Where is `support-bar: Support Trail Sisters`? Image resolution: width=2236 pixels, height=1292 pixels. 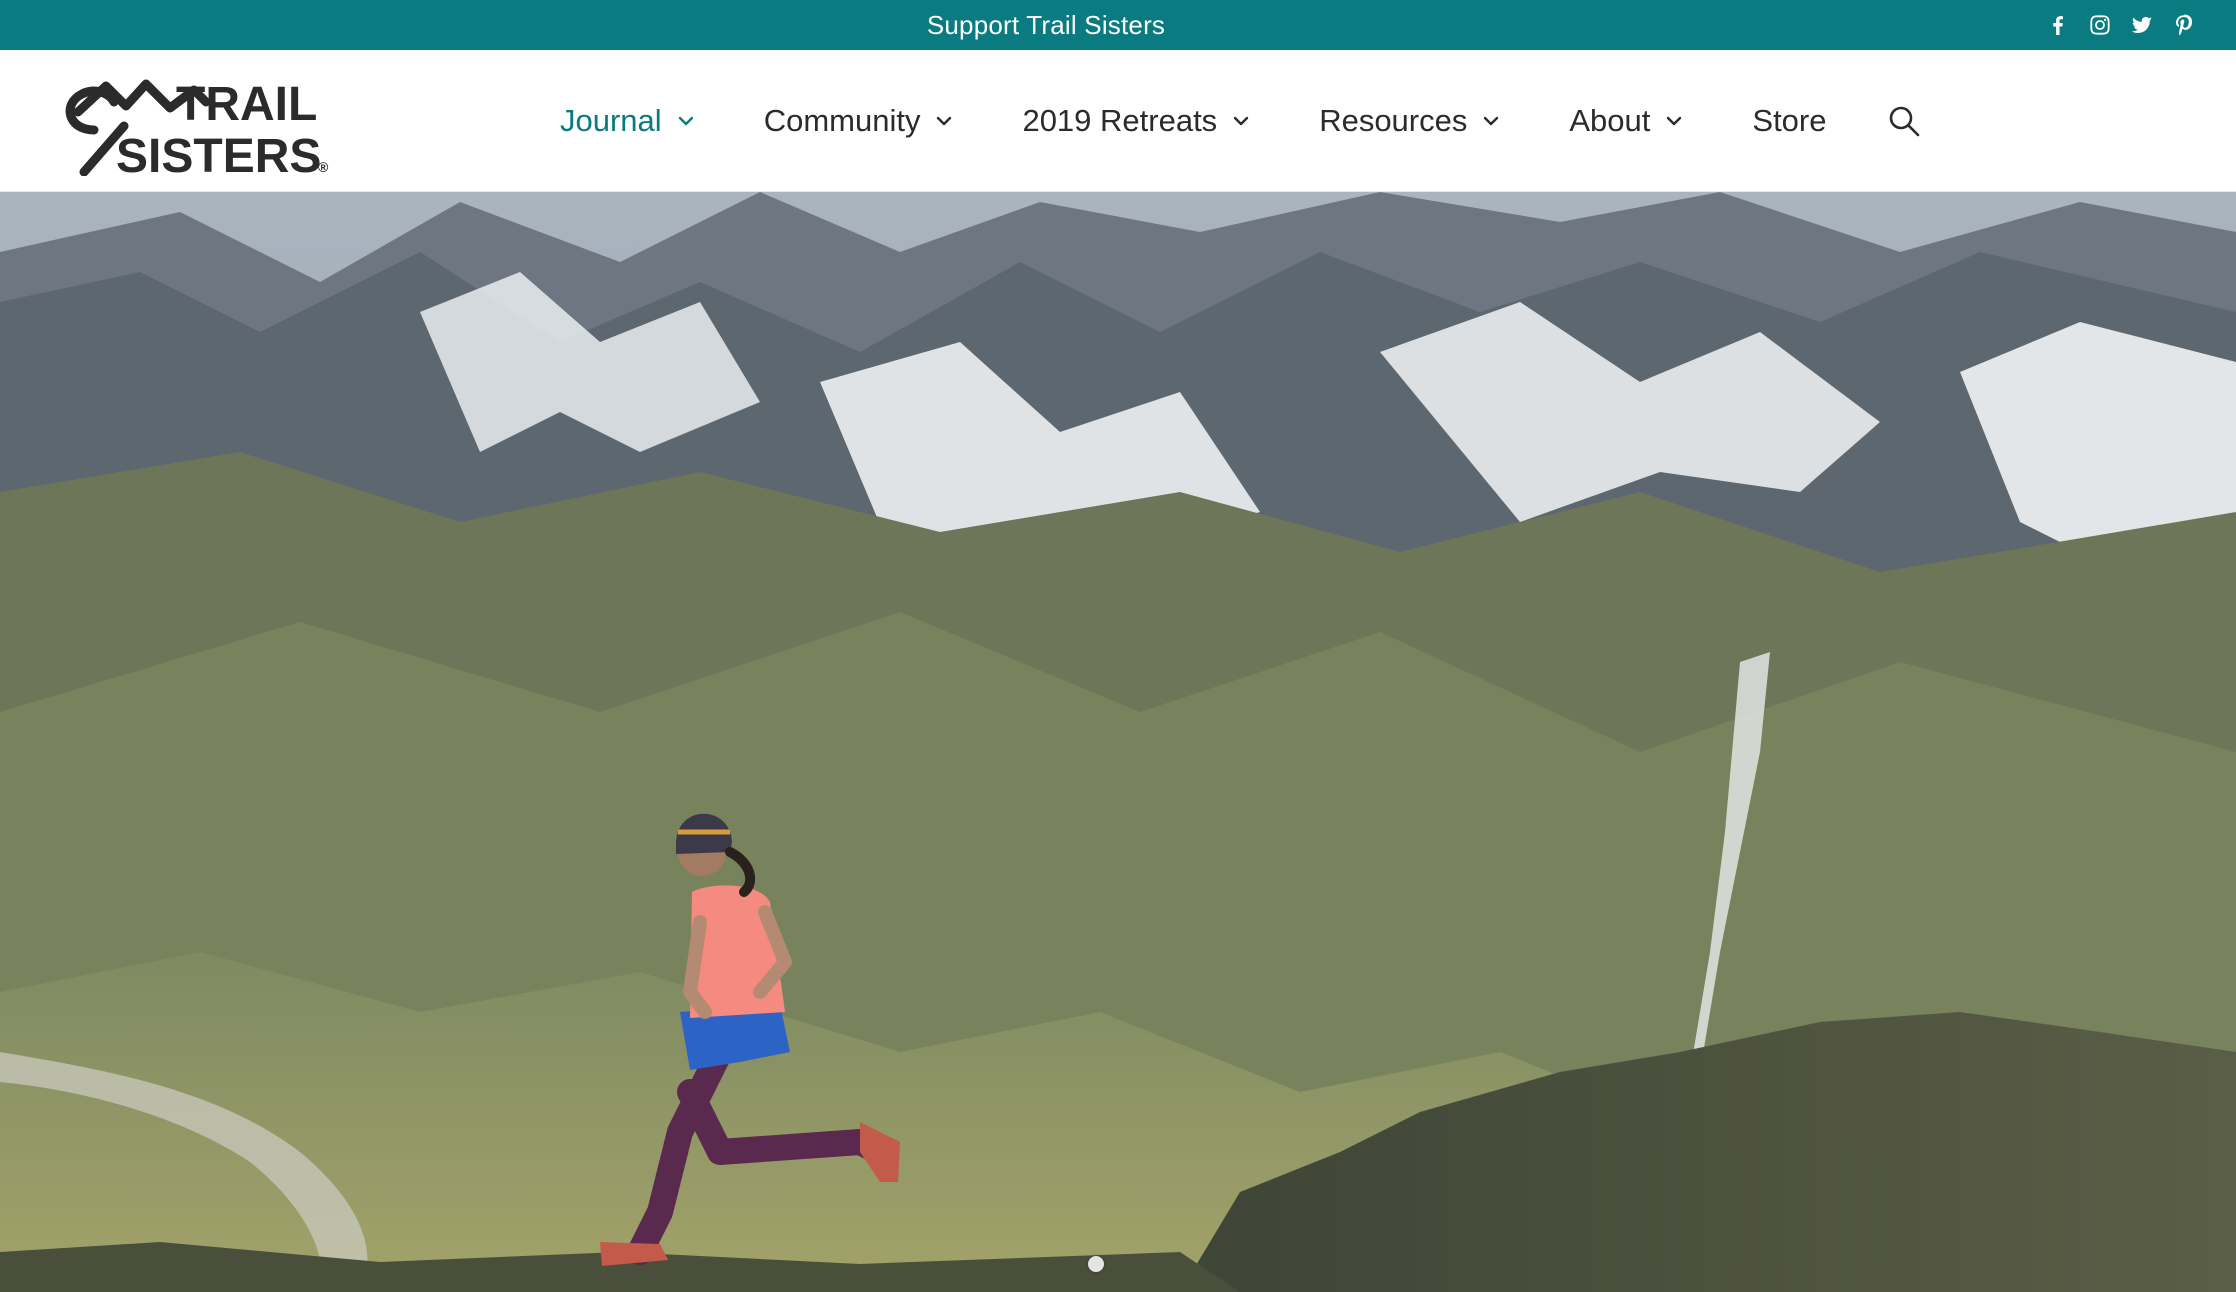
support-bar: Support Trail Sisters is located at coordinates (1118, 25).